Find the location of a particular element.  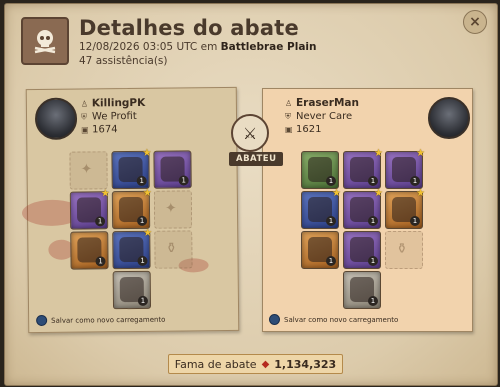

victim-save-loadout: Salvar como novo carregamento is located at coordinates (333, 319).